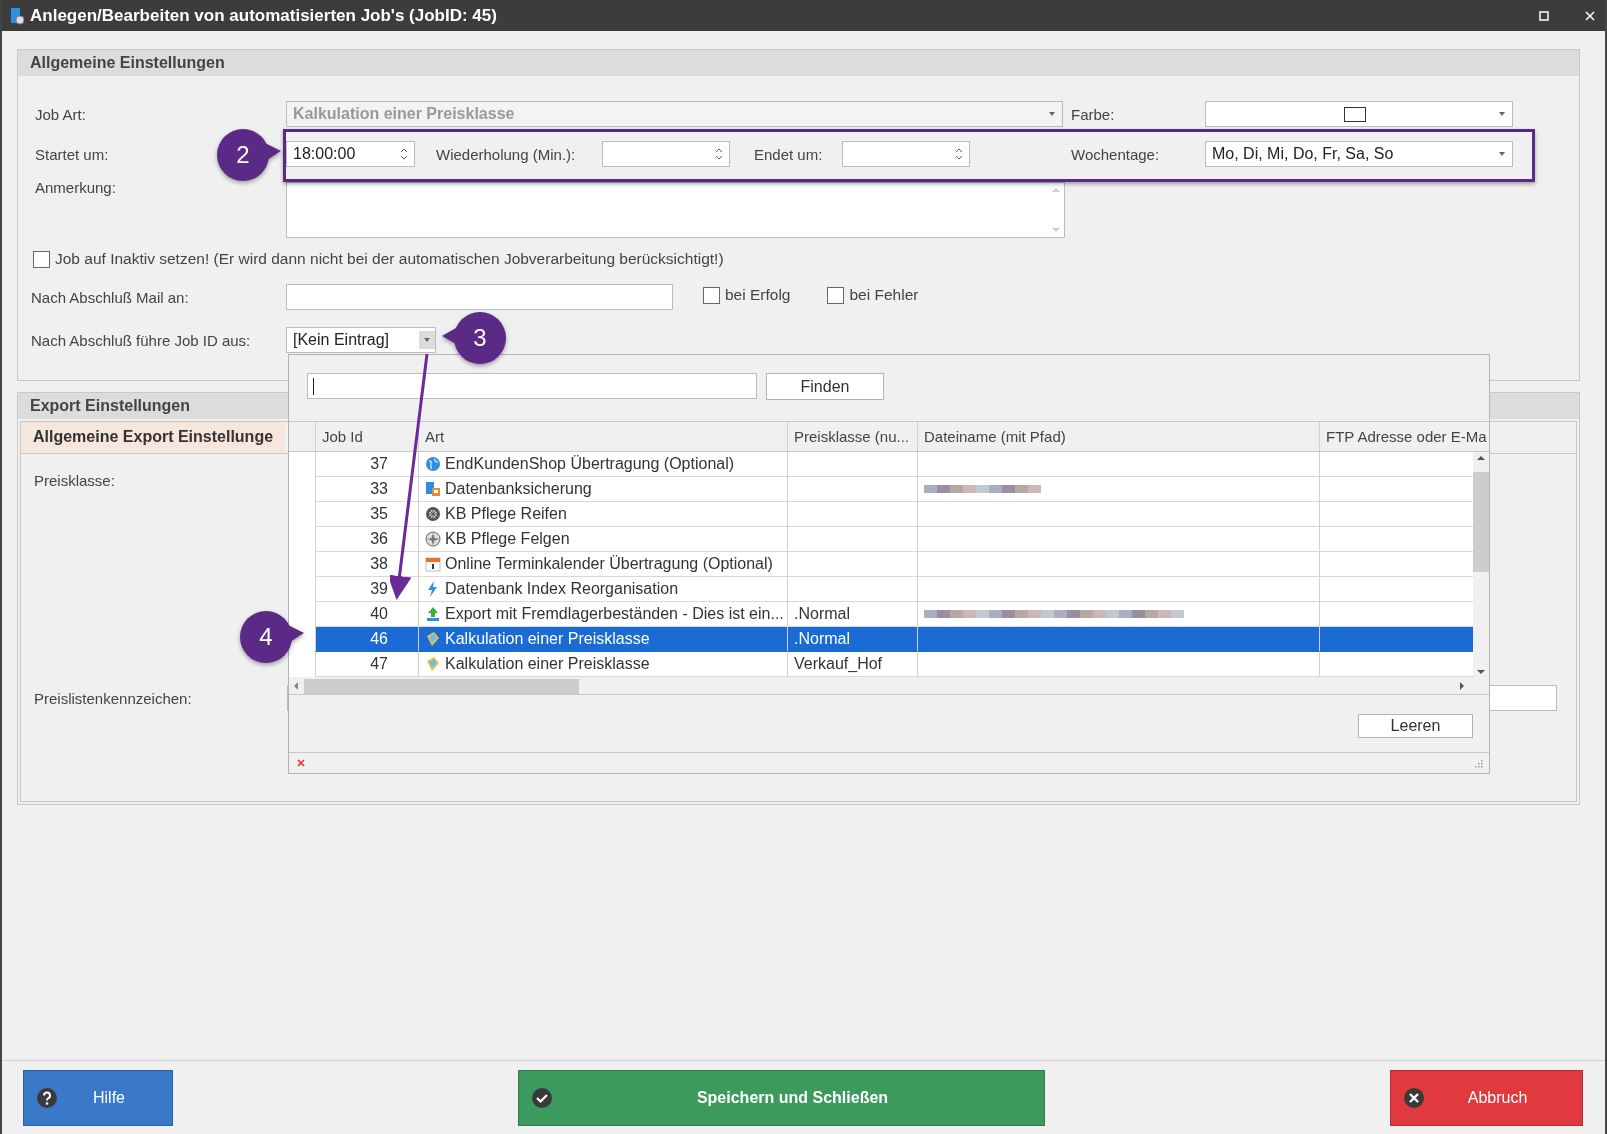 The image size is (1607, 1134). I want to click on tab: Allgemeine Export Einstellunge, so click(153, 437).